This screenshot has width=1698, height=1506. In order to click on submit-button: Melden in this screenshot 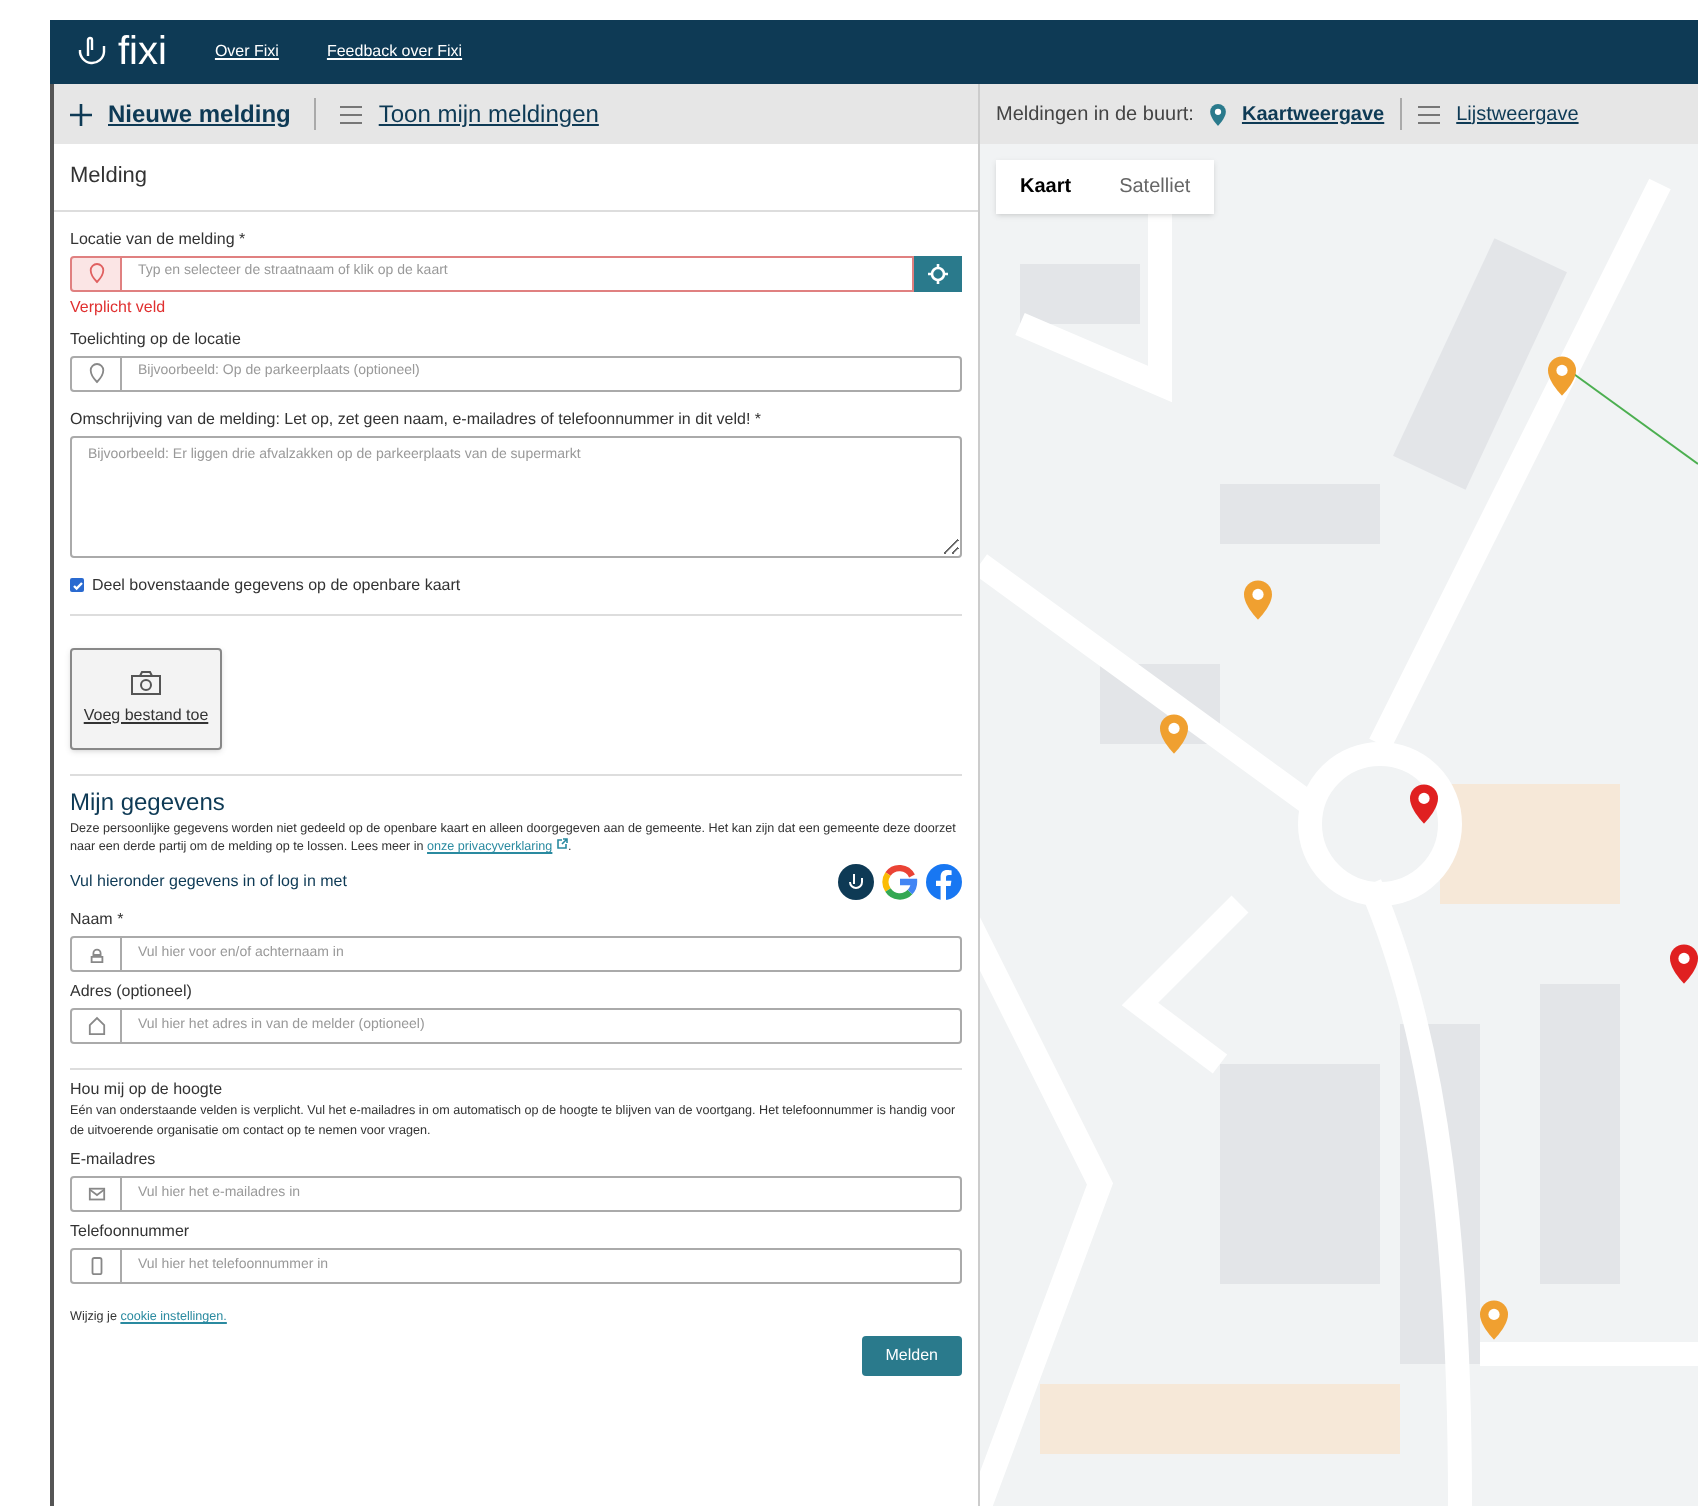, I will do `click(911, 1355)`.